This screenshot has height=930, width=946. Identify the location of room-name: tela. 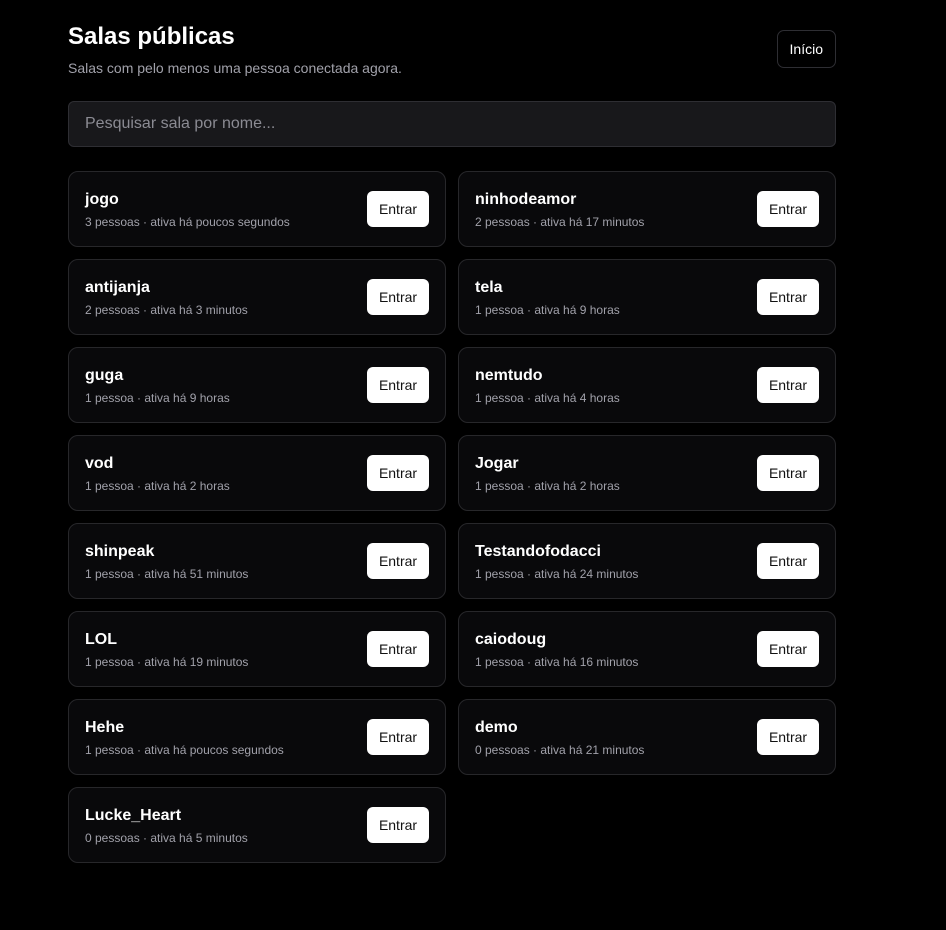
(489, 287).